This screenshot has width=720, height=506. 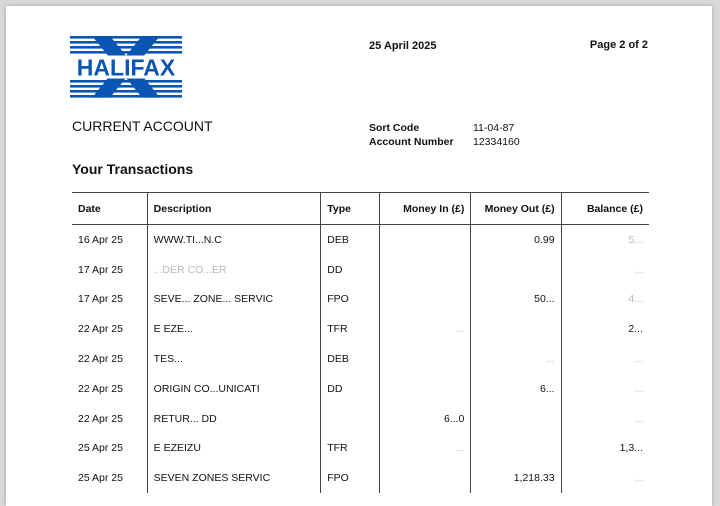 What do you see at coordinates (496, 142) in the screenshot?
I see `account-number-value: 12334160` at bounding box center [496, 142].